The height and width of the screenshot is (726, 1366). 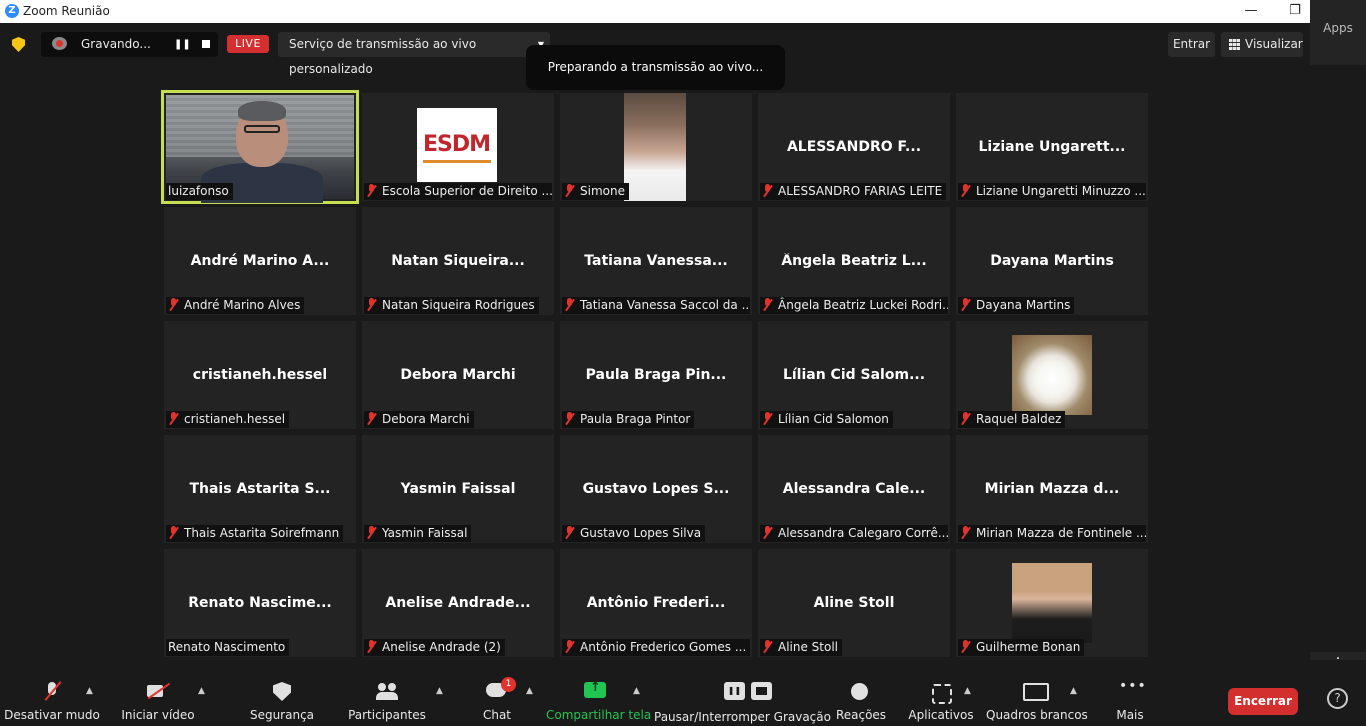 I want to click on participant-name: Aline Stoll, so click(x=808, y=647).